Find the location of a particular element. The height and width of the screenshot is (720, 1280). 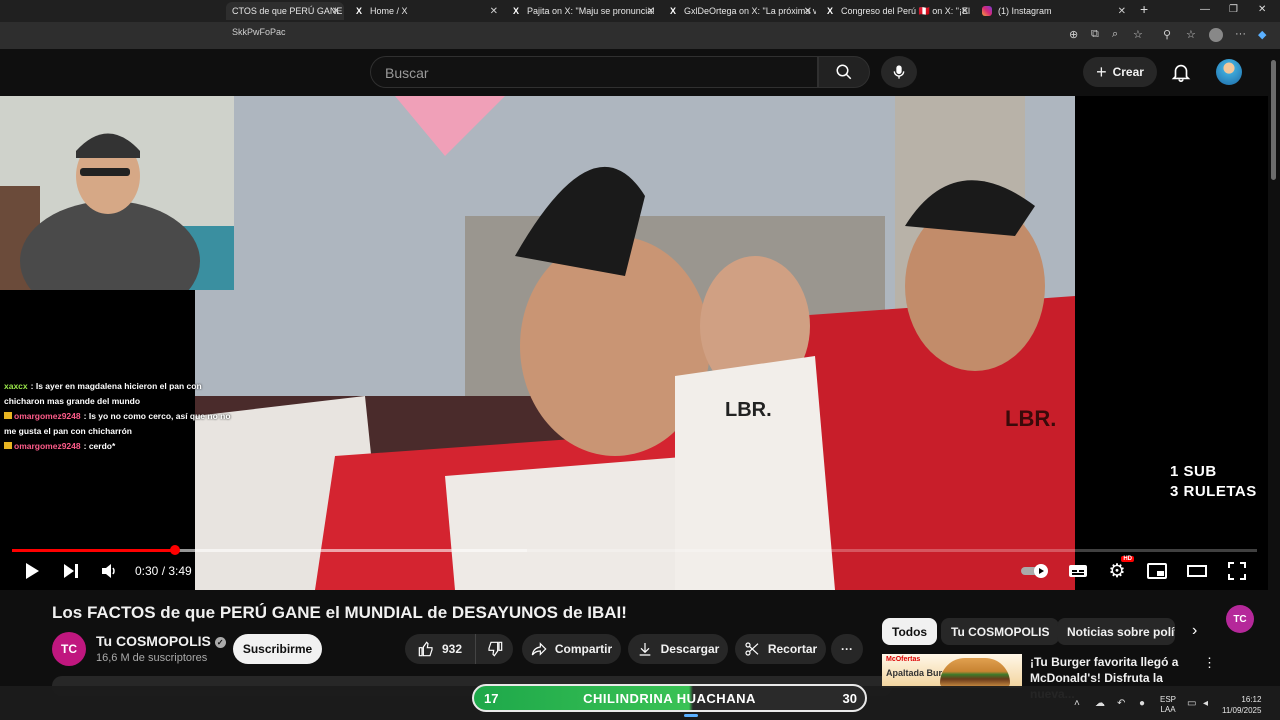

tab-label: Home / X is located at coordinates (389, 11).